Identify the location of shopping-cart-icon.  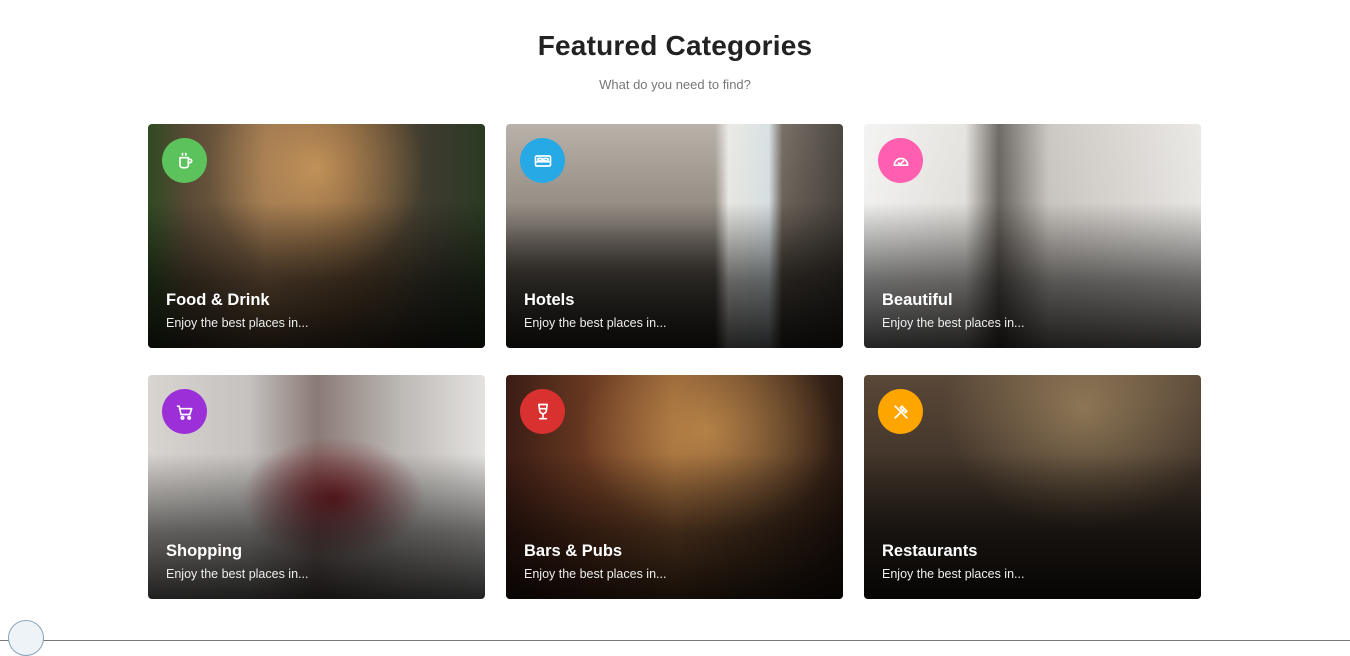
(184, 411).